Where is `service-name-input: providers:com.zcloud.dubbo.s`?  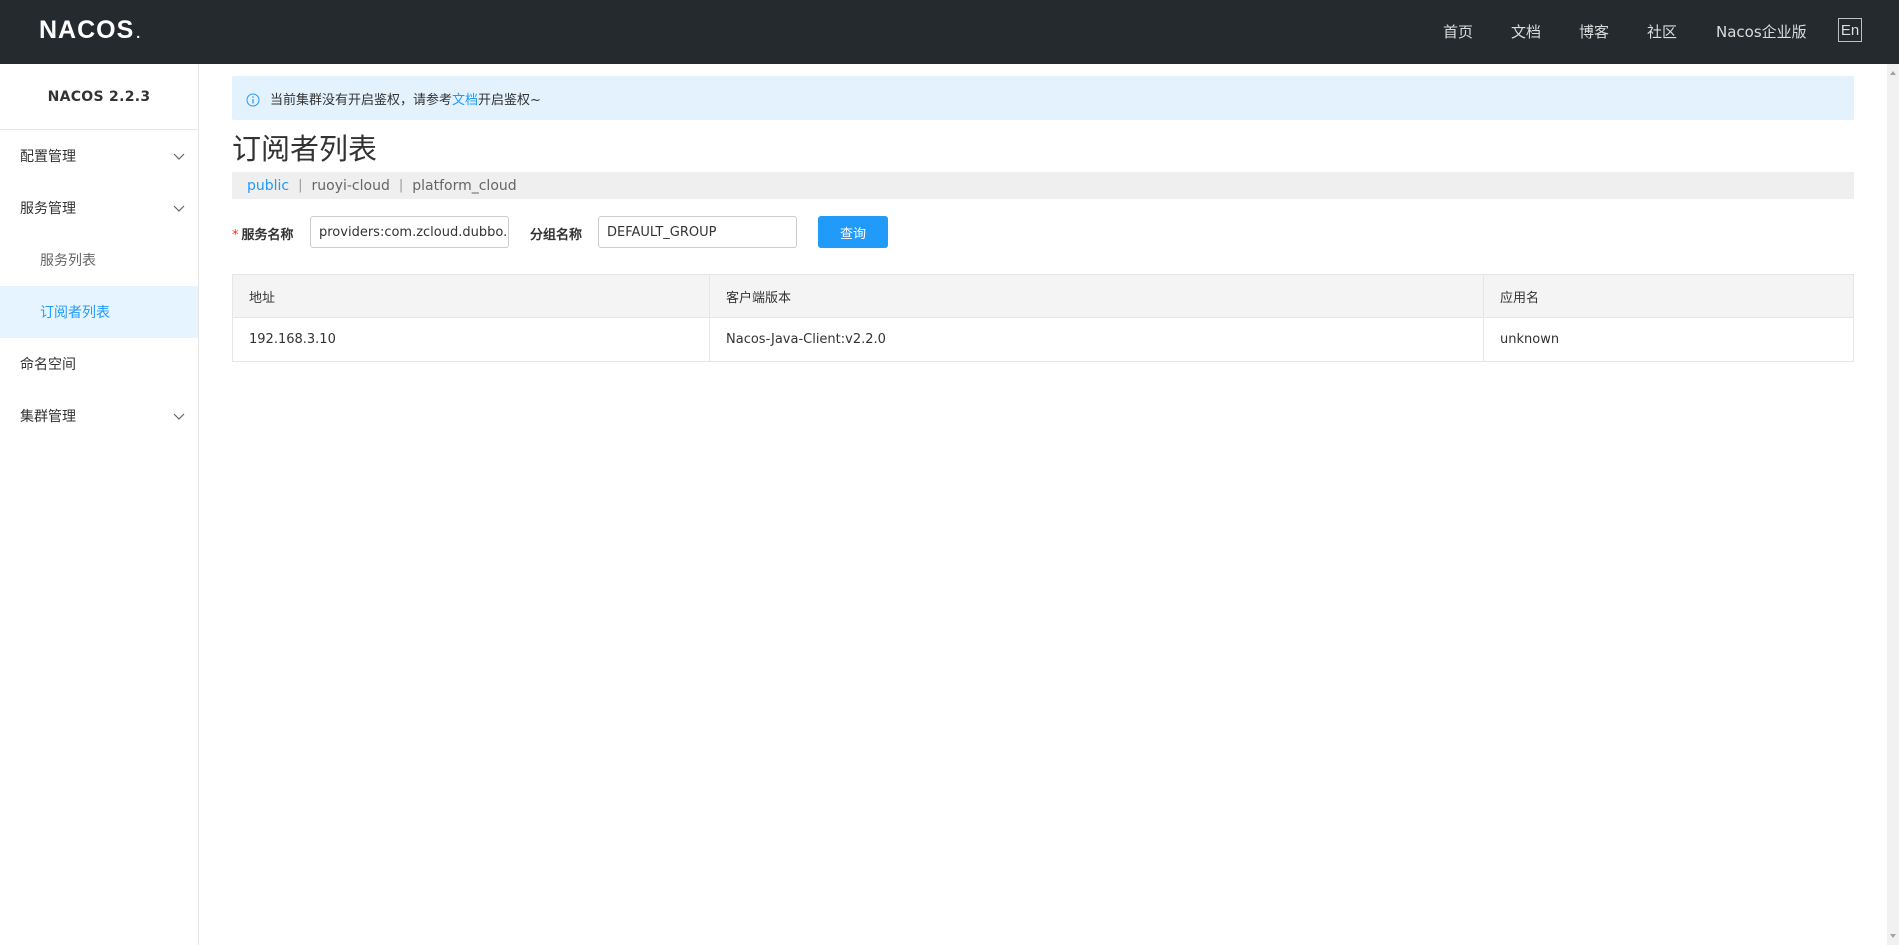
service-name-input: providers:com.zcloud.dubbo.s is located at coordinates (409, 232).